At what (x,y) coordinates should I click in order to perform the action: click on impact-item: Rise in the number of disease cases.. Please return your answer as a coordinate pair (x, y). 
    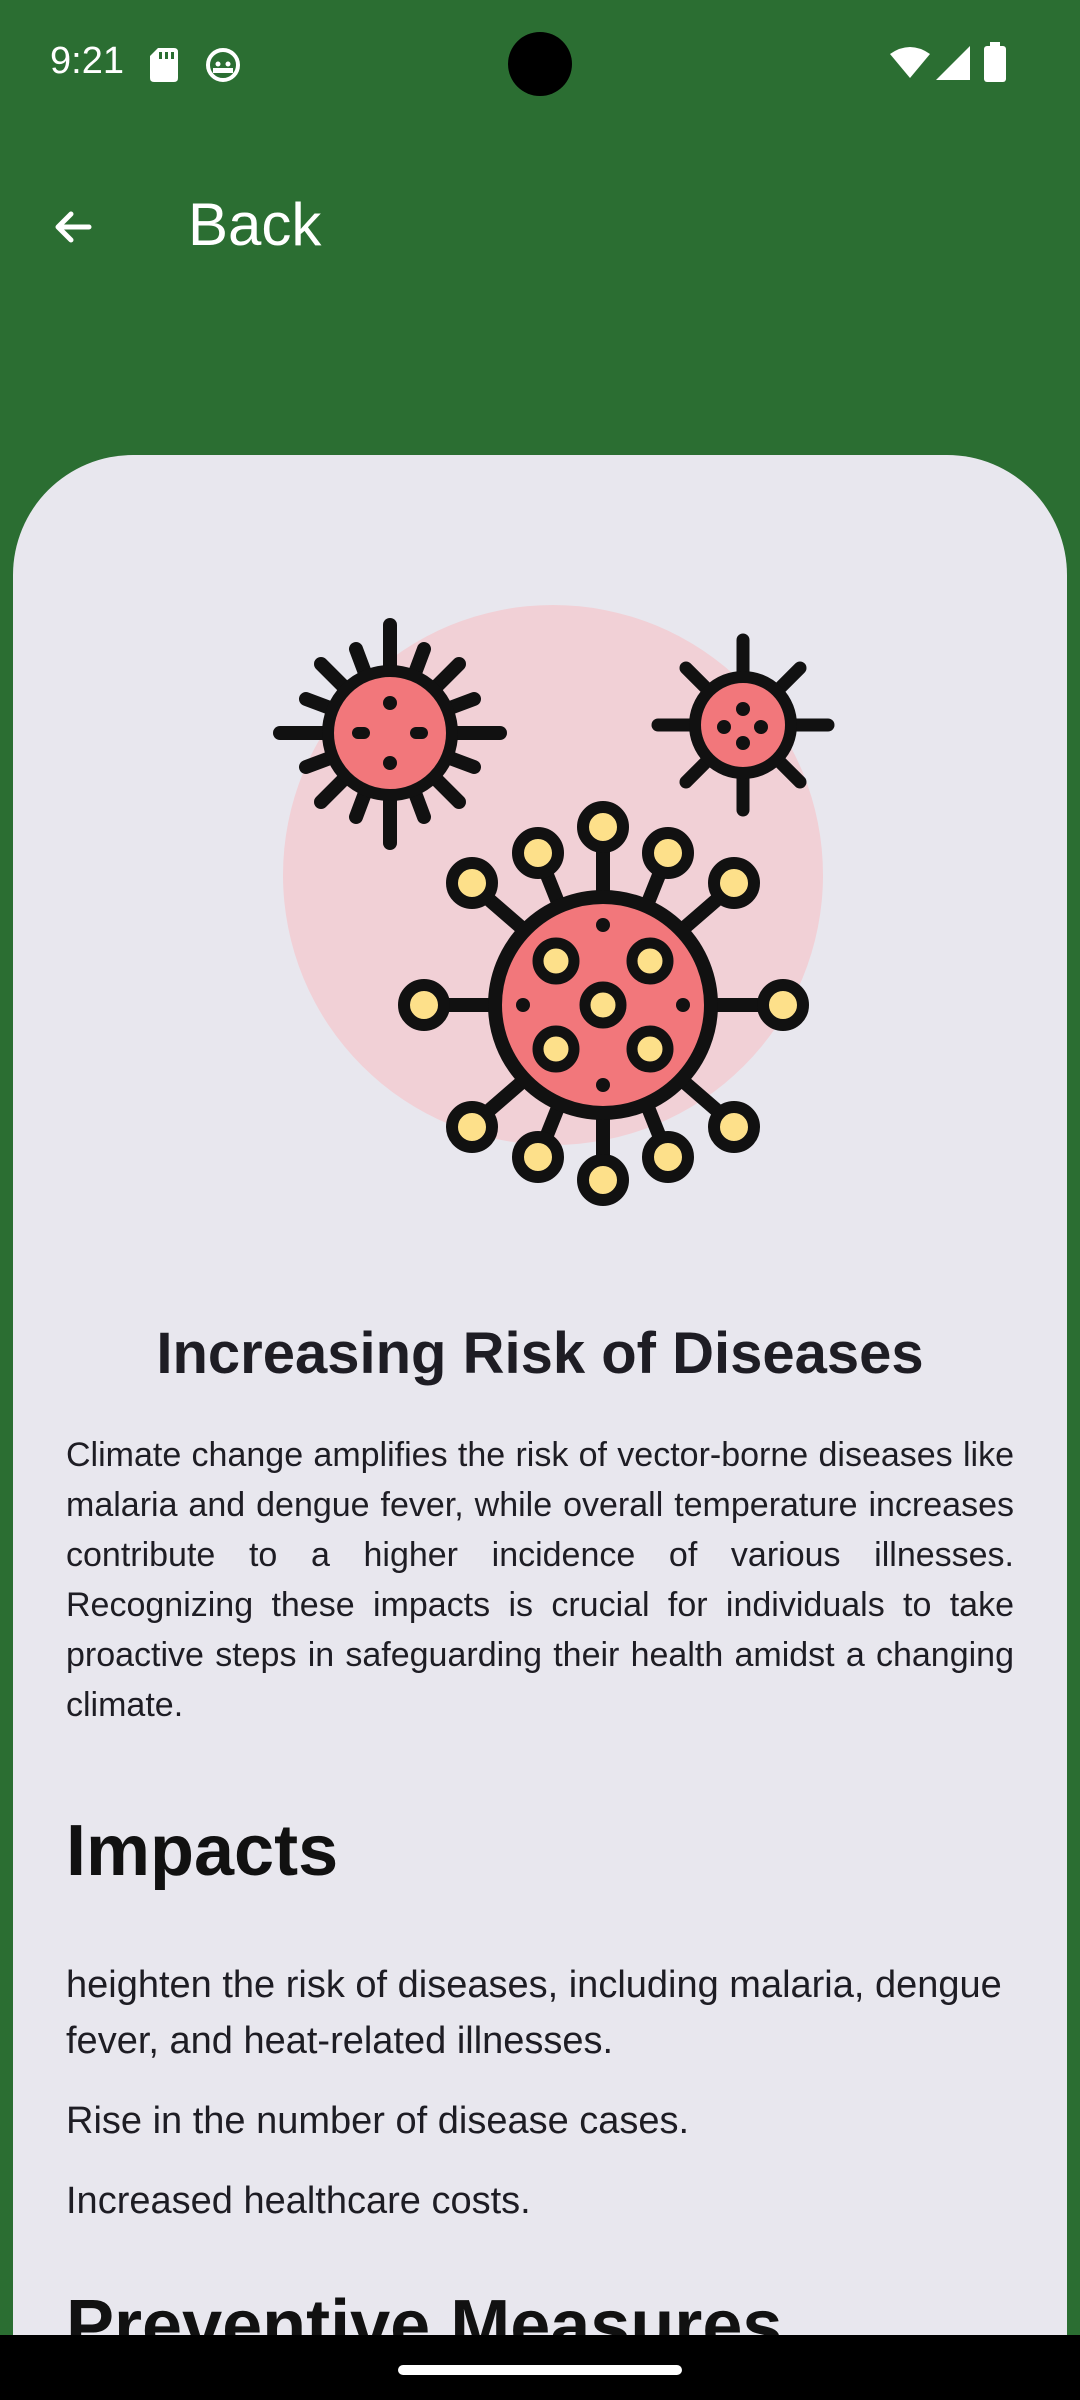
    Looking at the image, I should click on (378, 2121).